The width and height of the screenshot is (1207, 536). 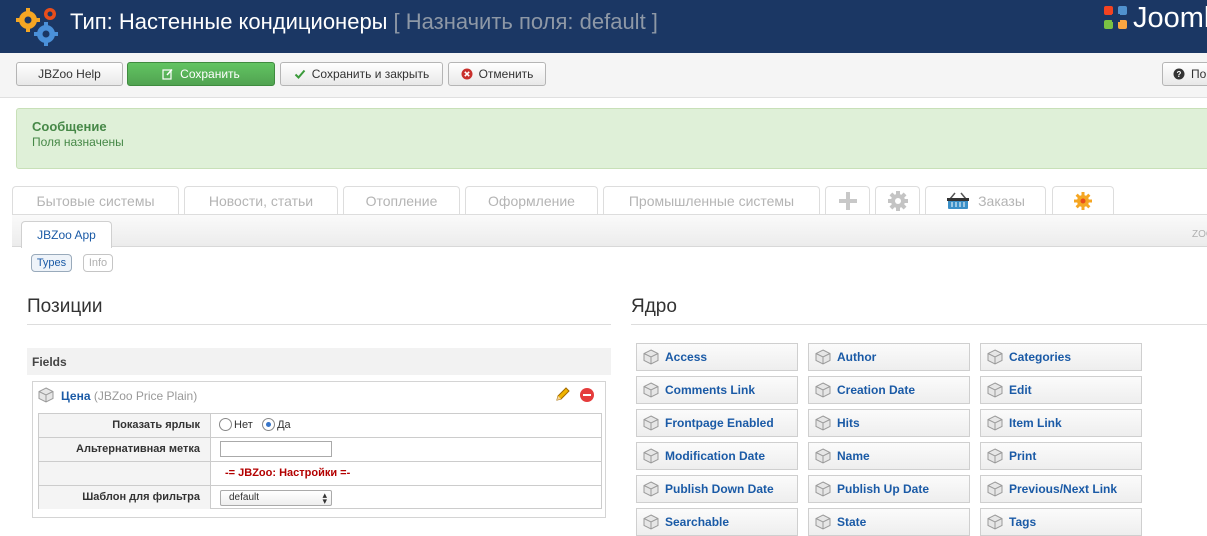 What do you see at coordinates (261, 200) in the screenshot?
I see `tab-news-articles: Новости, статьи` at bounding box center [261, 200].